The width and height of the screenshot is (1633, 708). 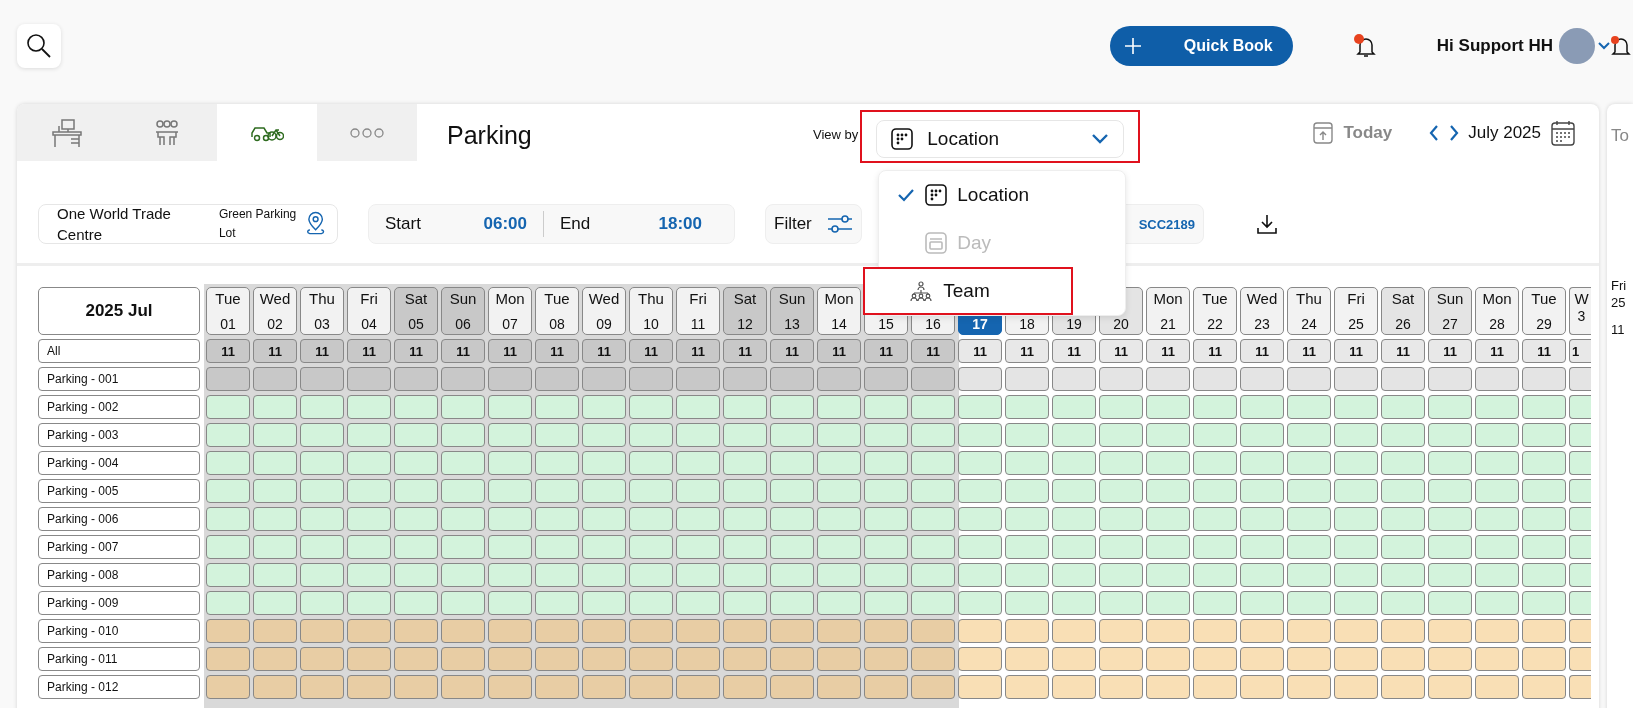 What do you see at coordinates (1577, 46) in the screenshot?
I see `avatar-photo-placeholder` at bounding box center [1577, 46].